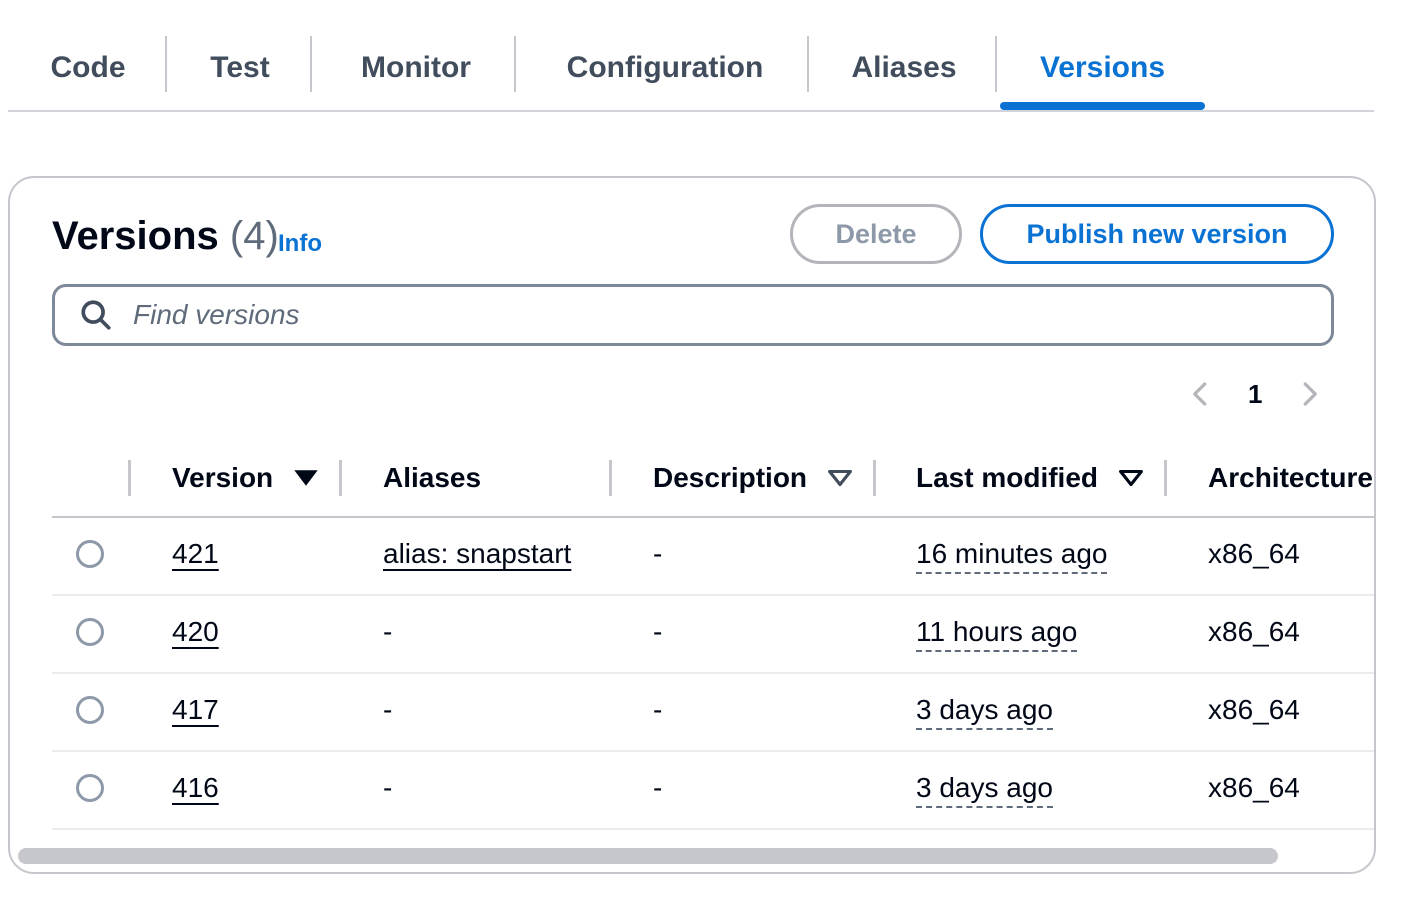  I want to click on tab-configuration: Configuration, so click(665, 68).